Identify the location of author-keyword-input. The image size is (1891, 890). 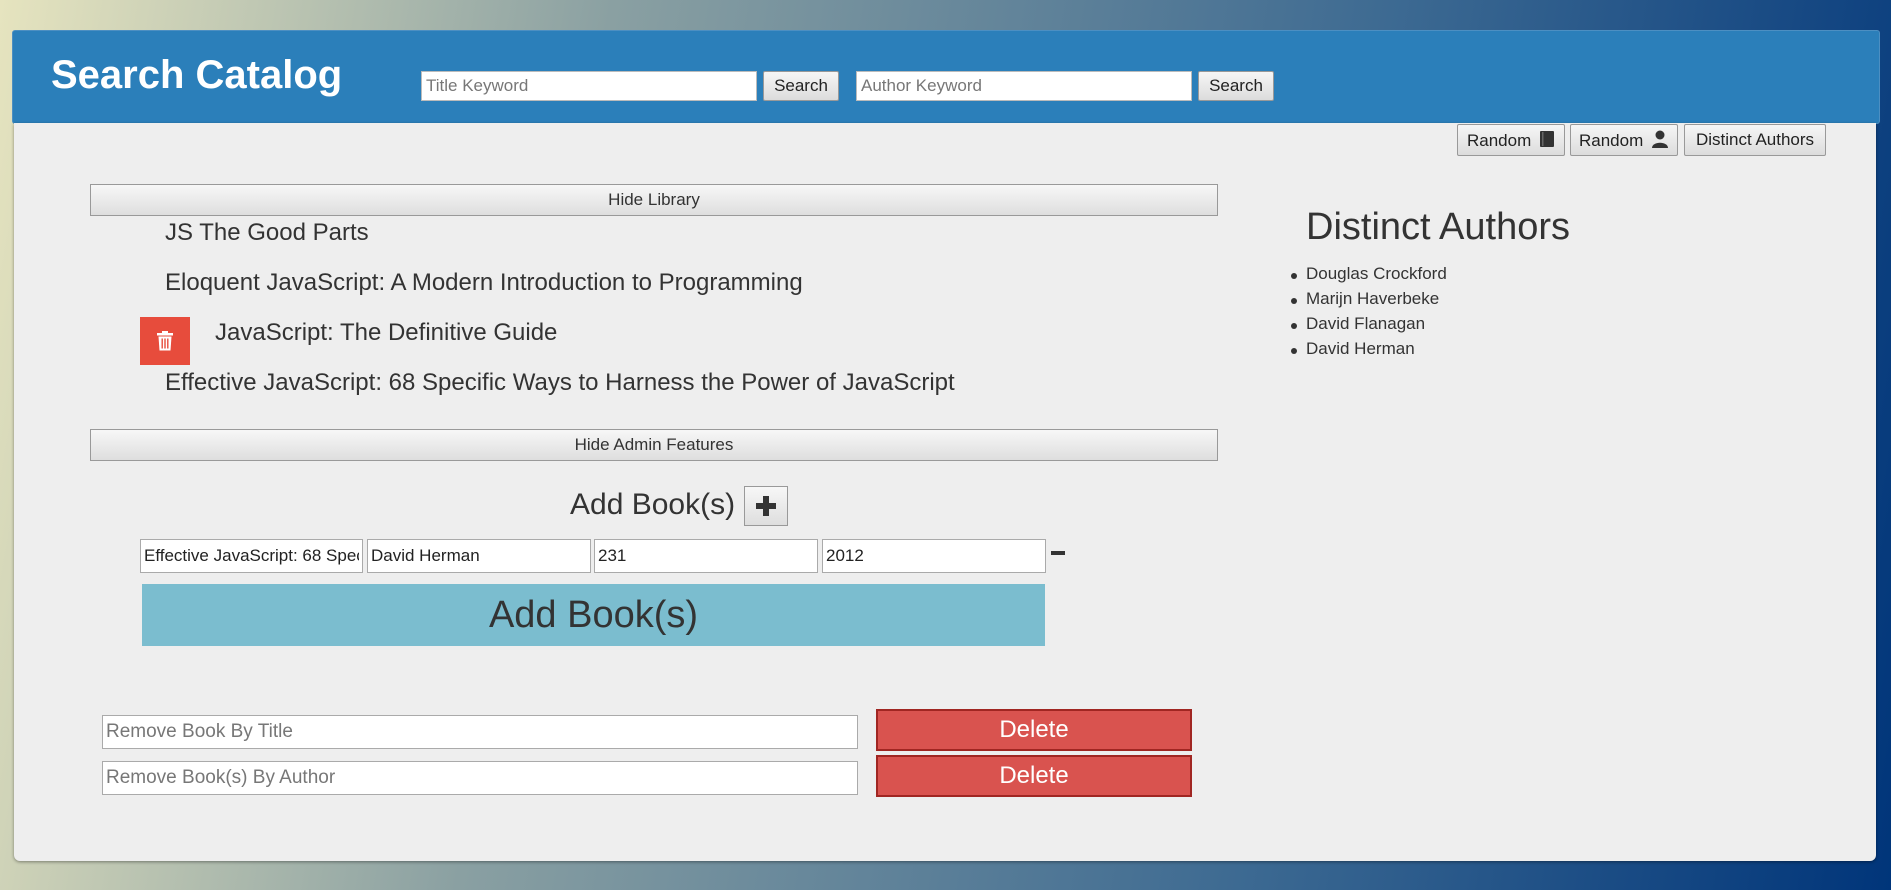
(1024, 86).